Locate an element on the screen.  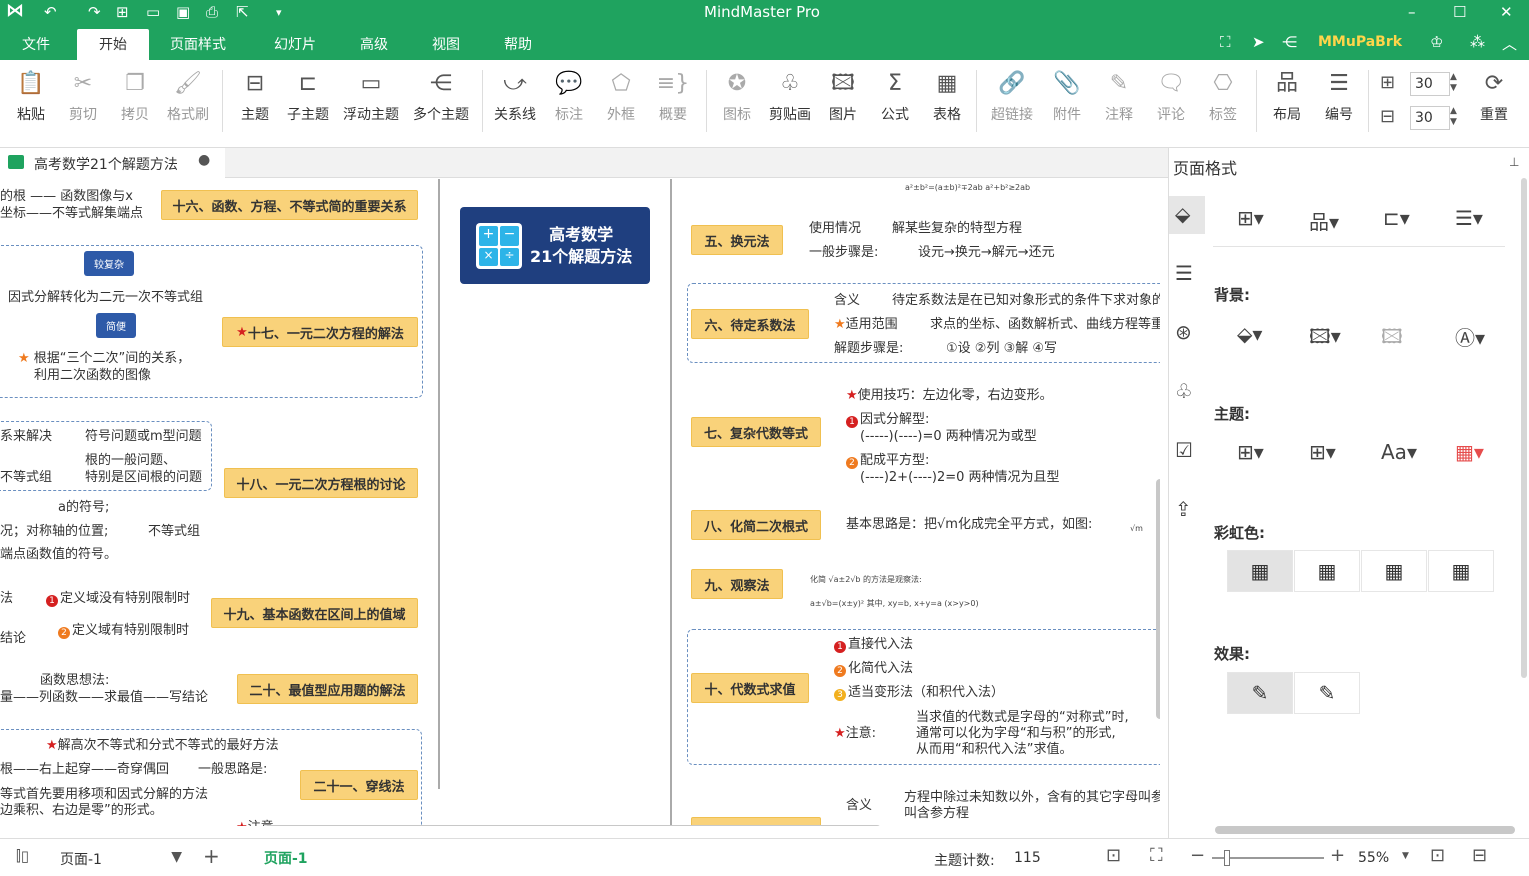
topic-17: ★ 十七、一元二次方程的解法 is located at coordinates (320, 332).